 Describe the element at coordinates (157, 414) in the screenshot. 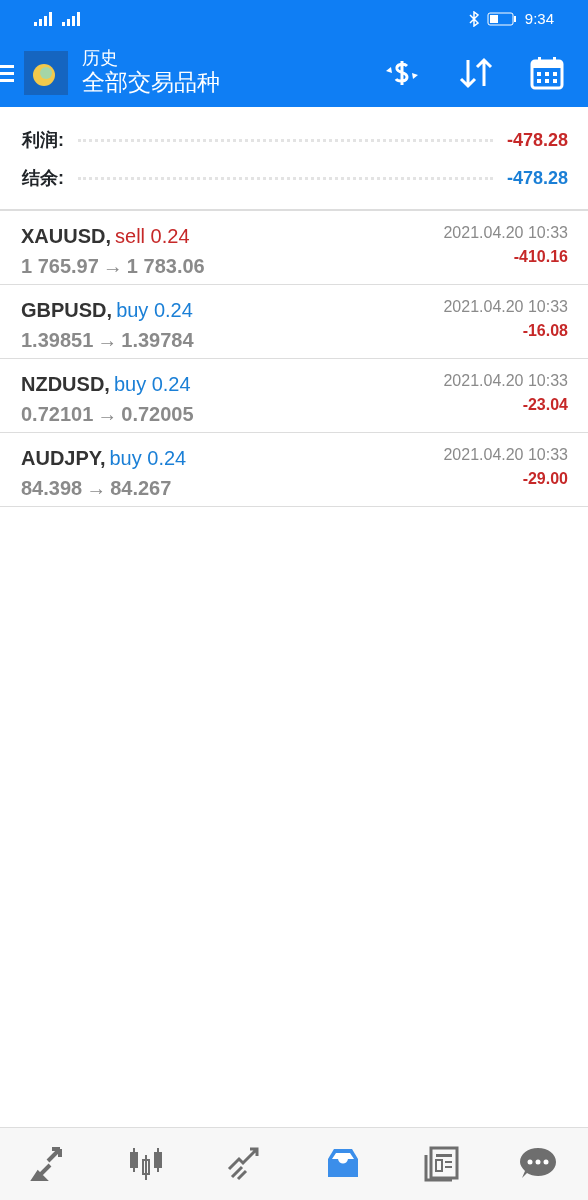

I see `close-price: 0.72005` at that location.